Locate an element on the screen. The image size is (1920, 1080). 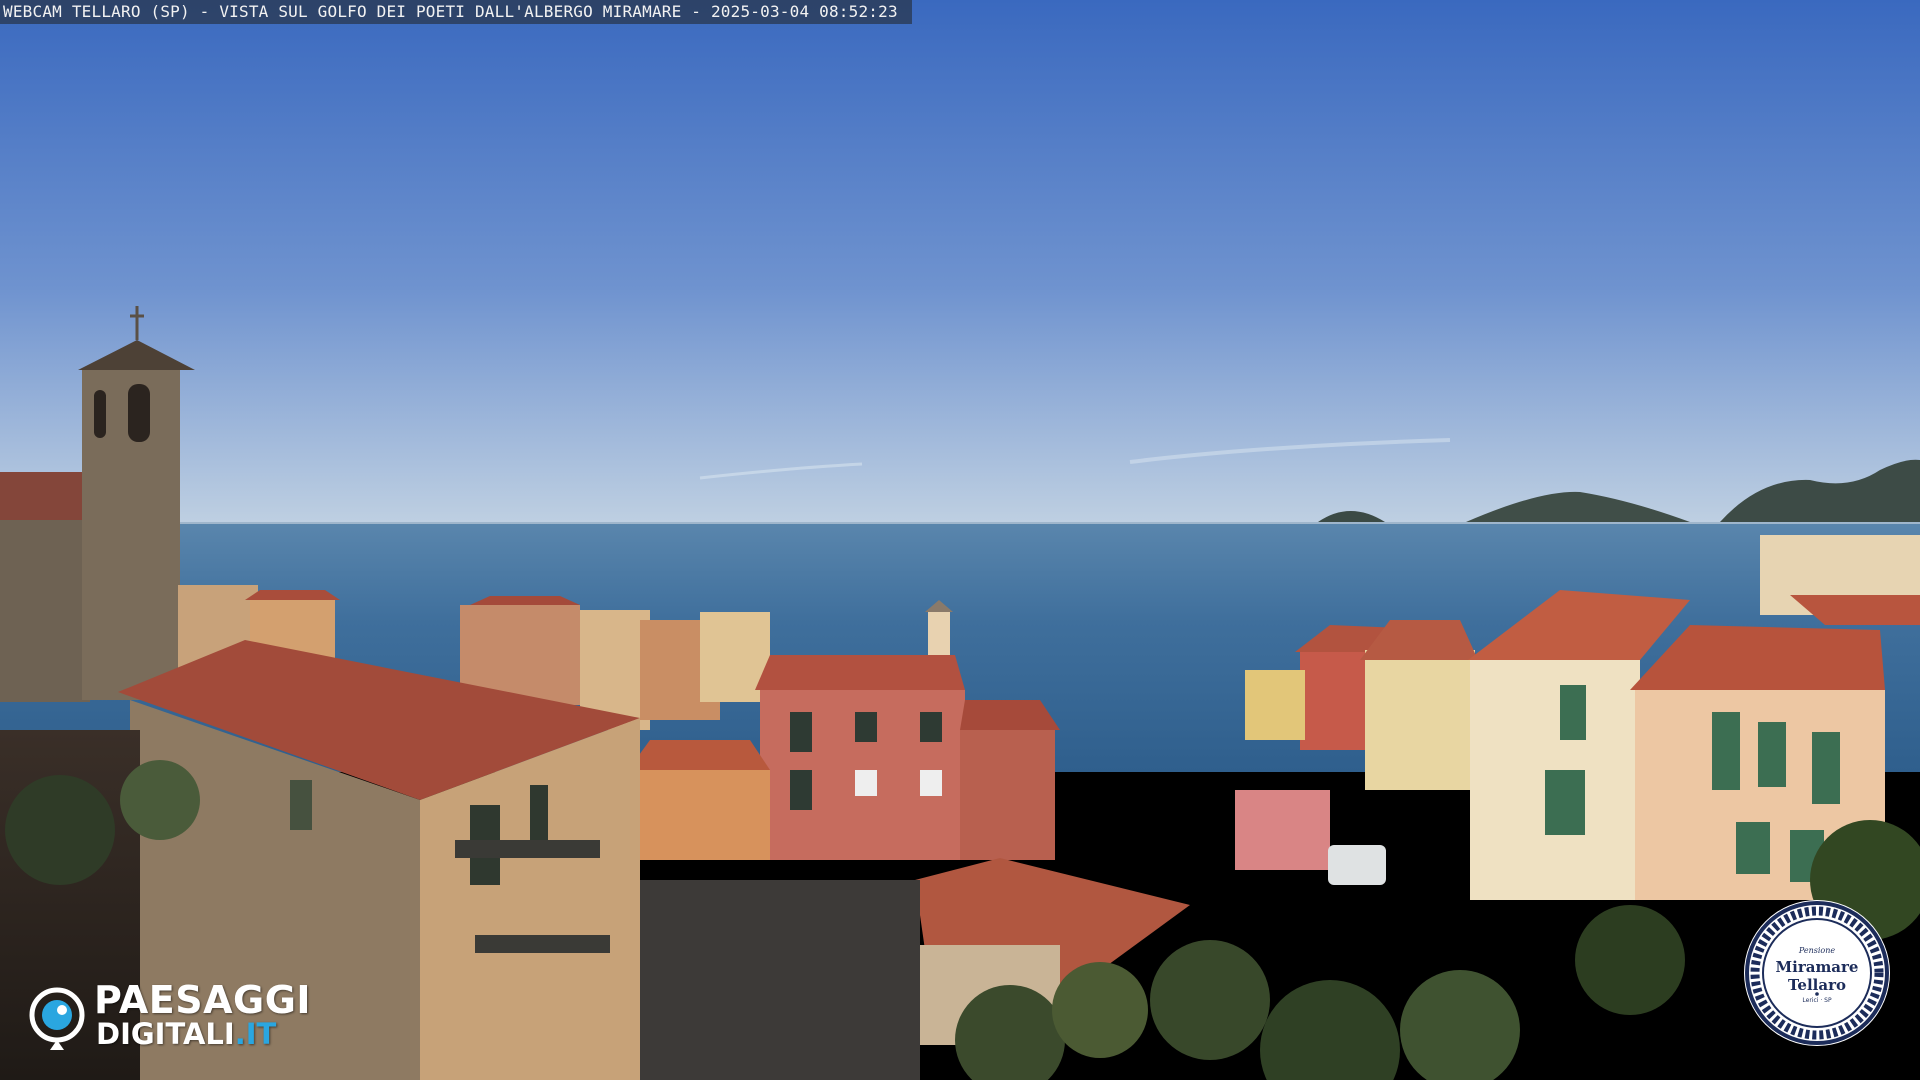
church-roof is located at coordinates (47, 496).